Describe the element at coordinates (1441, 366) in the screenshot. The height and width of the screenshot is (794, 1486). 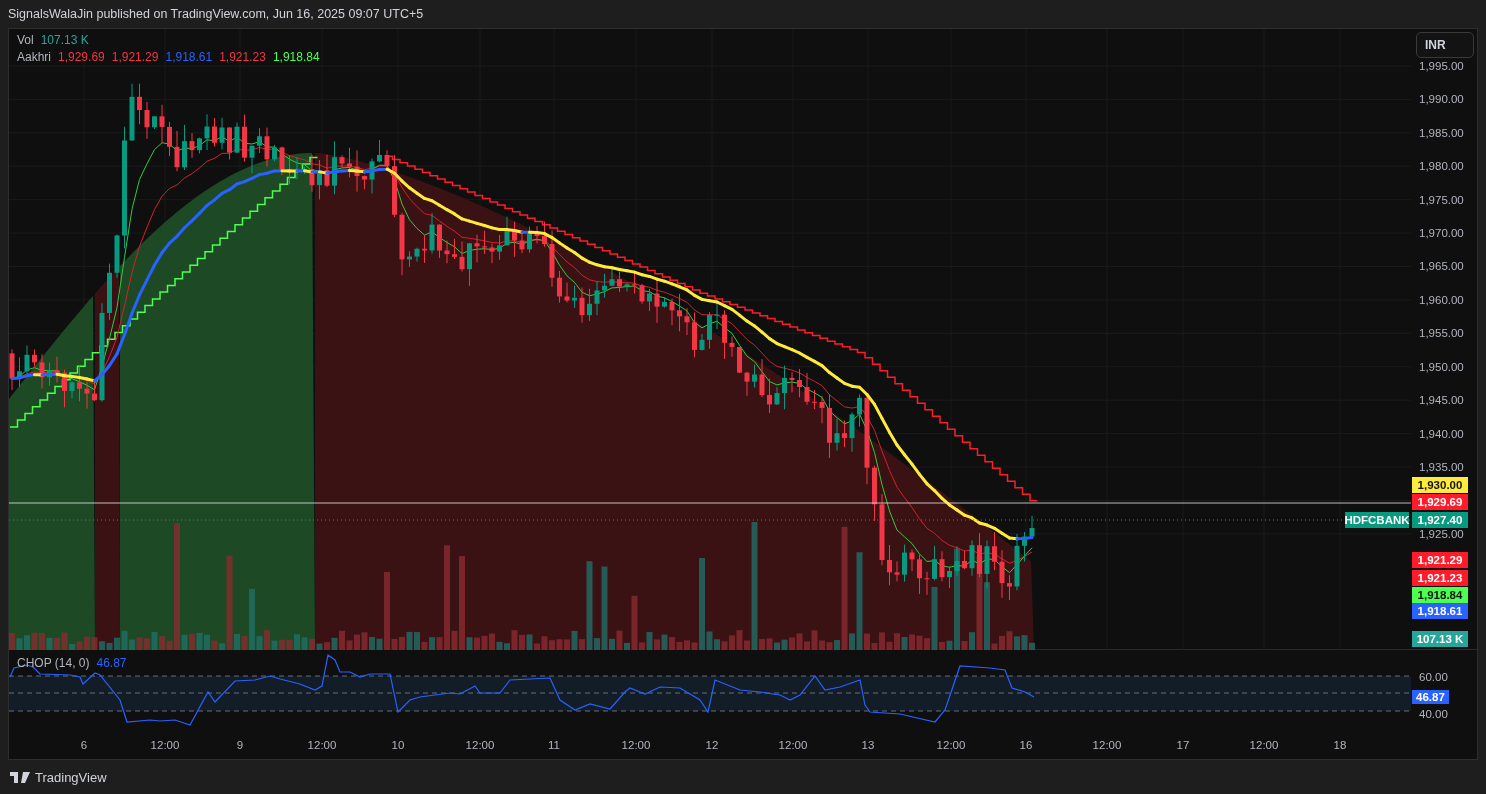
I see `price-axis-label: 1,950.00` at that location.